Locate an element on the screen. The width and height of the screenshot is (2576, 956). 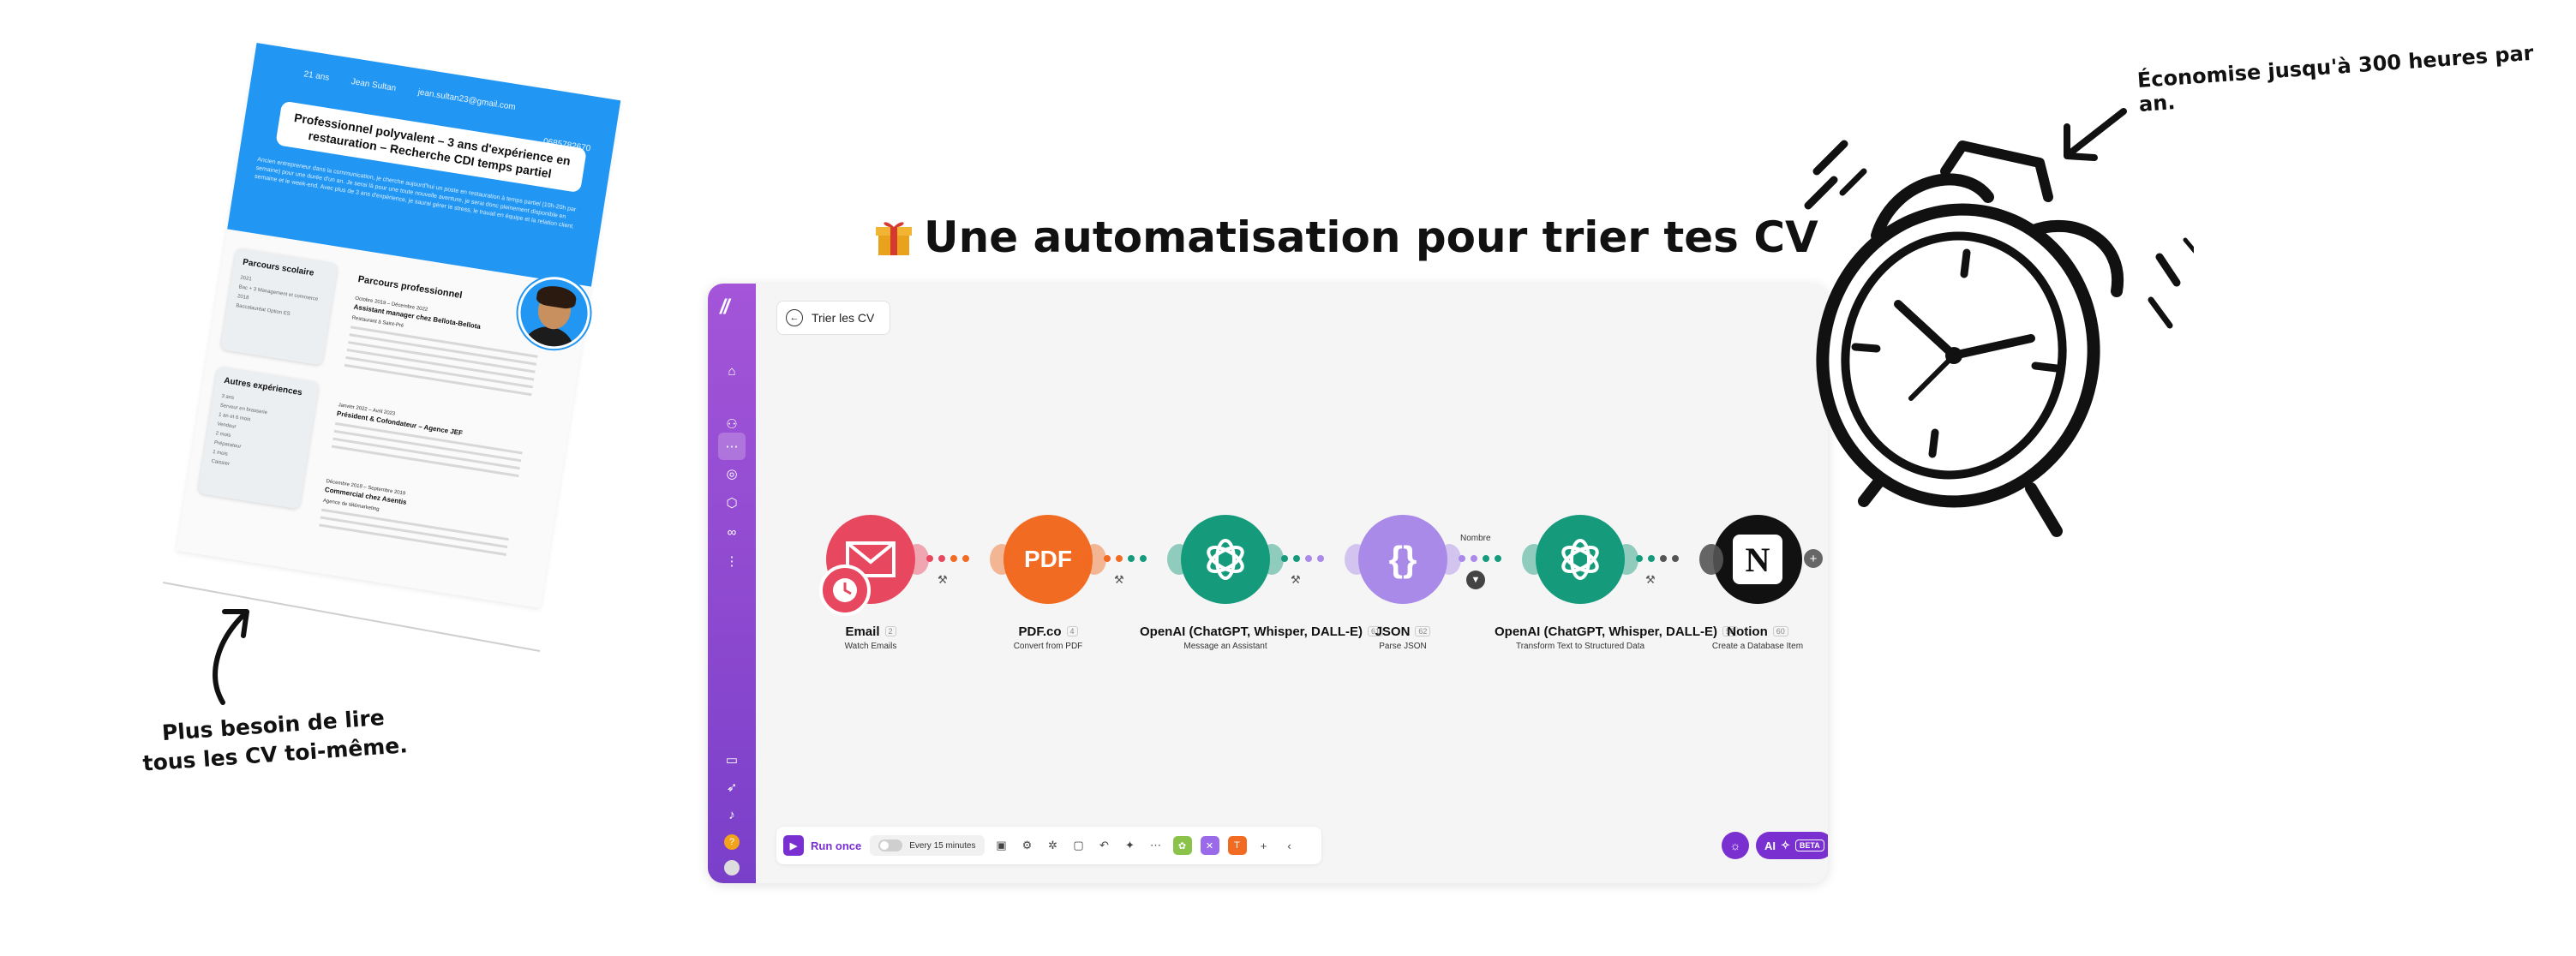
alarm-clock-icon is located at coordinates (1999, 338).